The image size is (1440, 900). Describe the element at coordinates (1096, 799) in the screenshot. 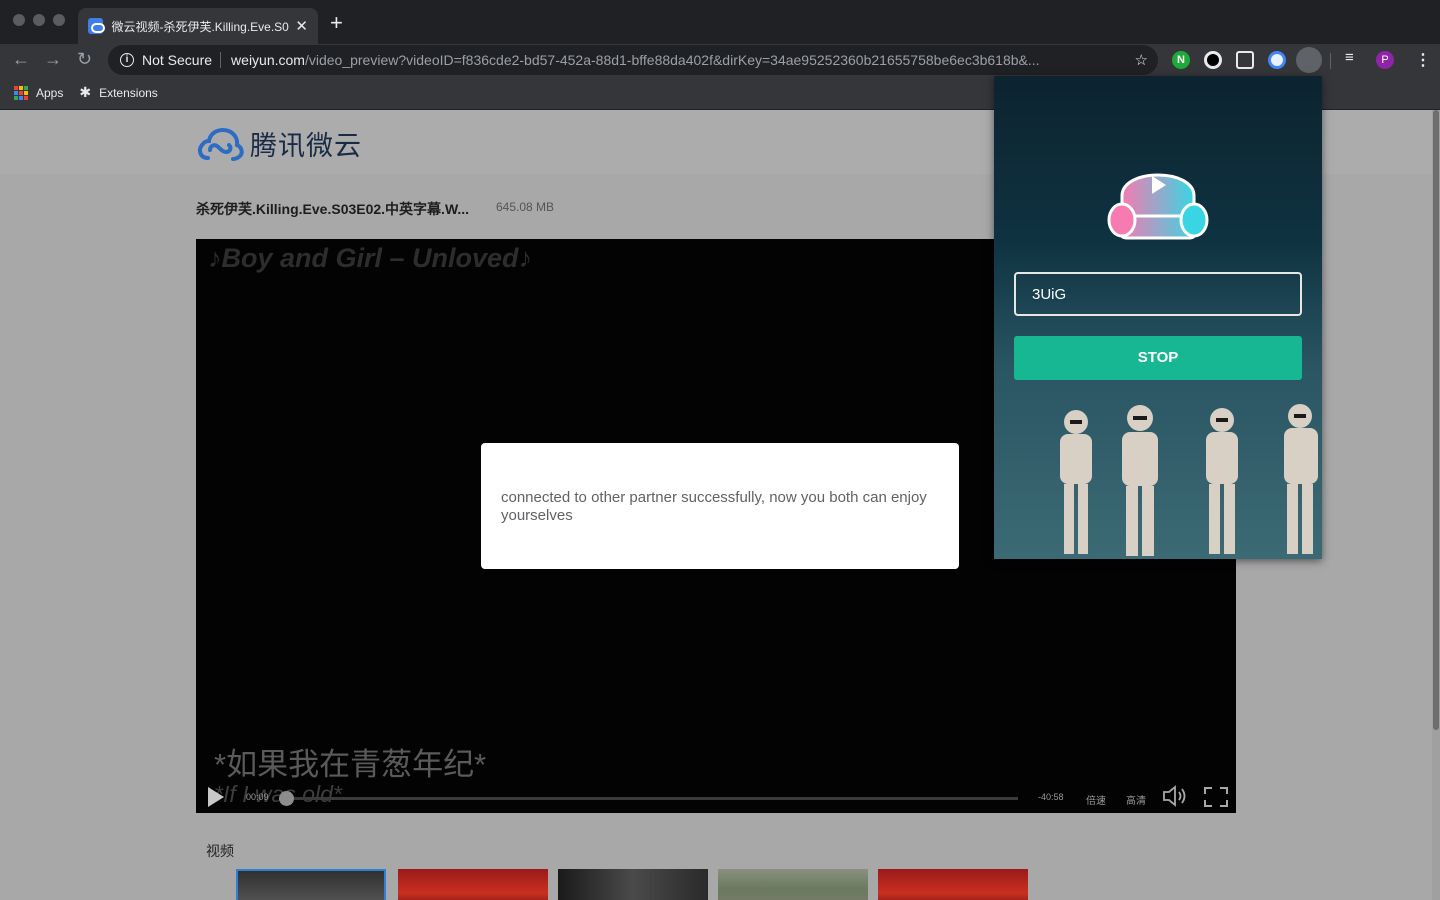

I see `speed-button: 倍速` at that location.